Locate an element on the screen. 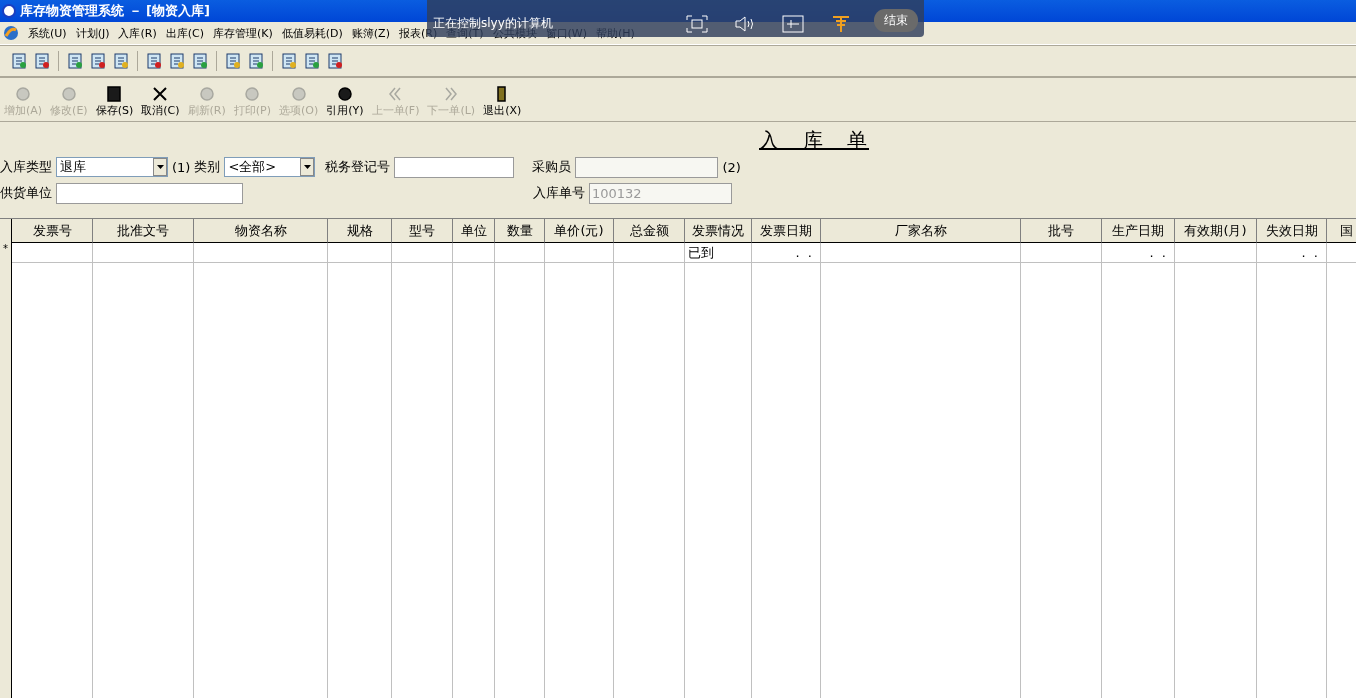 The image size is (1356, 698). column-header: 数量 is located at coordinates (520, 231).